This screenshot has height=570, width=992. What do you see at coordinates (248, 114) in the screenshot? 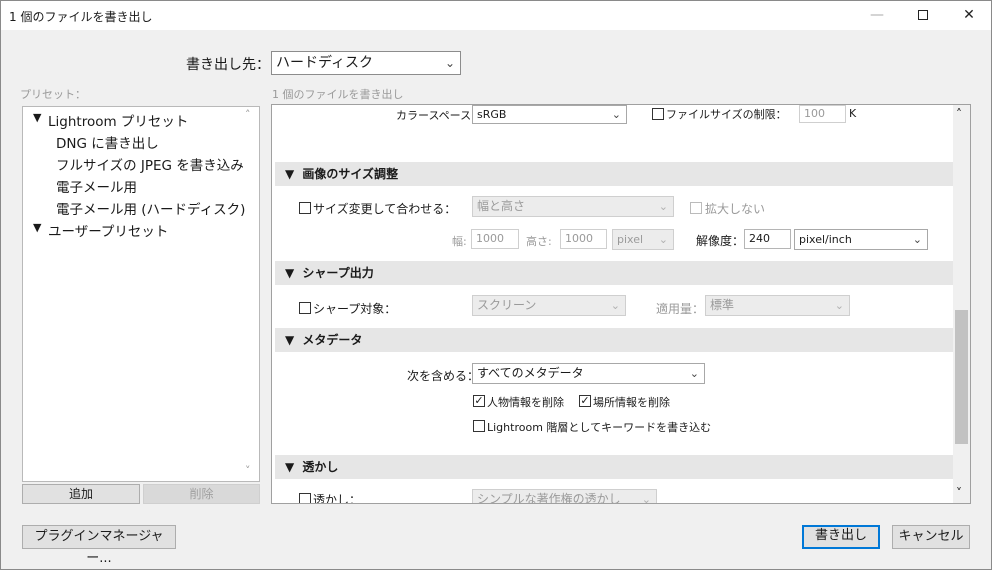
I see `preset-scroll-up-icon: ˄` at bounding box center [248, 114].